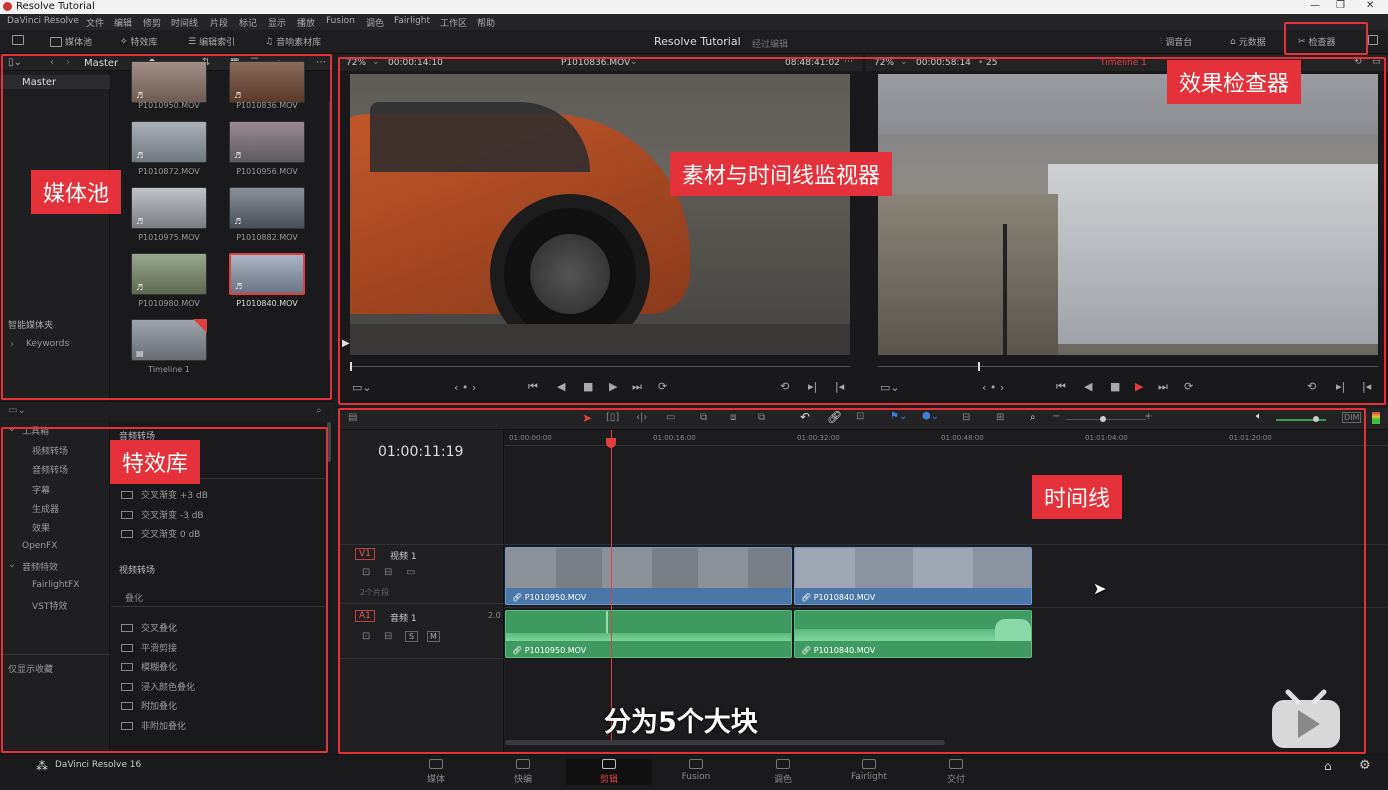 This screenshot has height=790, width=1388. I want to click on resolve-logo-icon: ⁂, so click(42, 766).